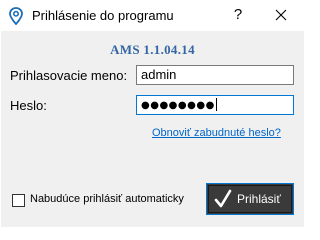 This screenshot has height=240, width=320. What do you see at coordinates (16, 16) in the screenshot?
I see `map-pin-icon` at bounding box center [16, 16].